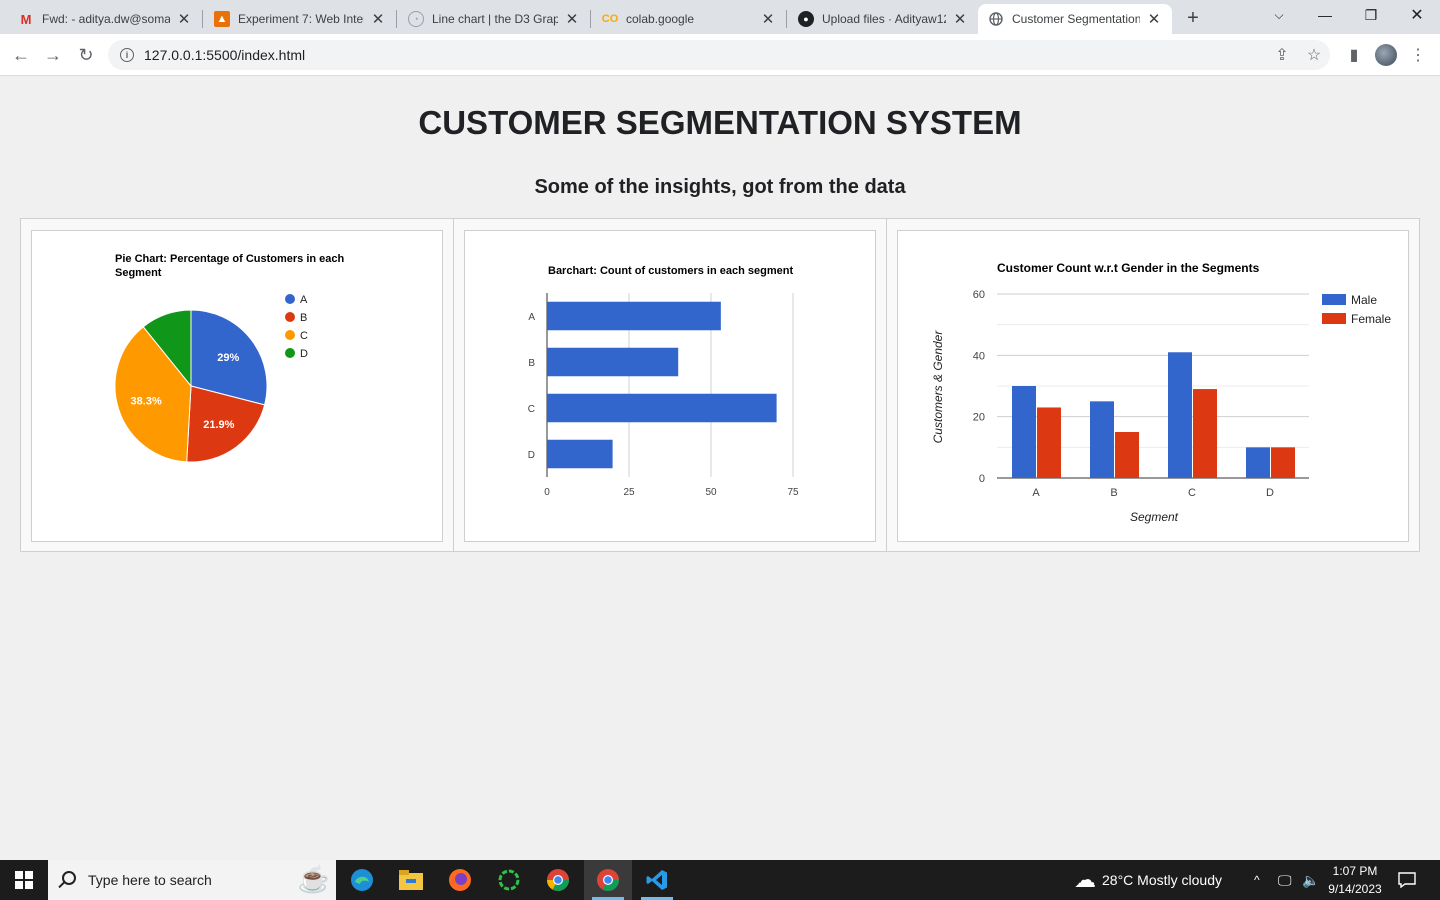 This screenshot has height=900, width=1440. I want to click on site-info-icon: i, so click(127, 55).